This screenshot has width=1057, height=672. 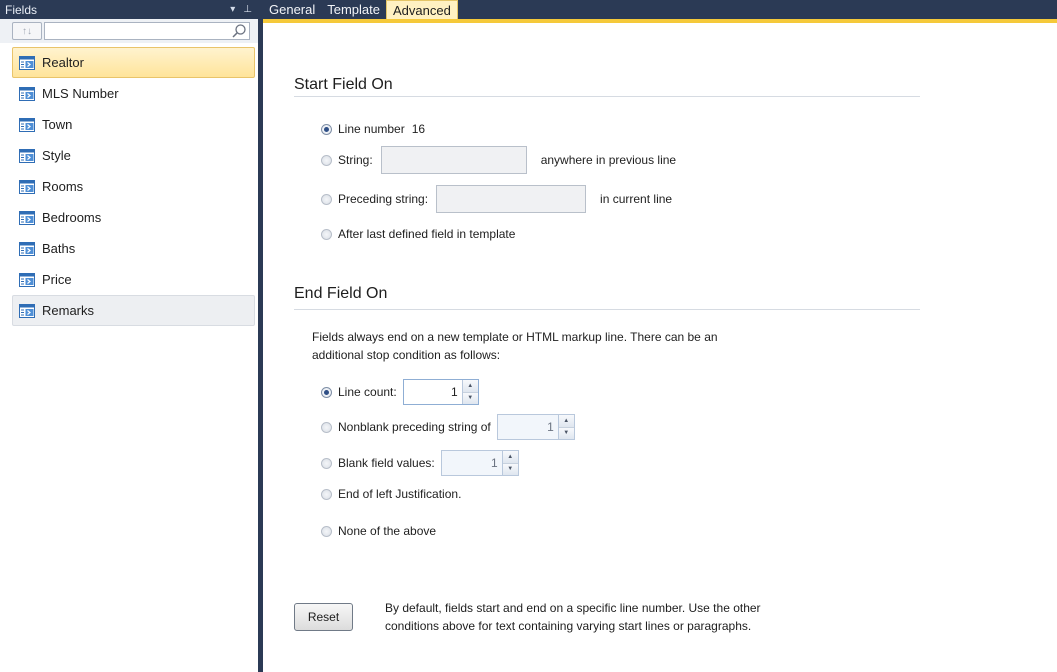 I want to click on line-count-label: Line count:, so click(x=367, y=392).